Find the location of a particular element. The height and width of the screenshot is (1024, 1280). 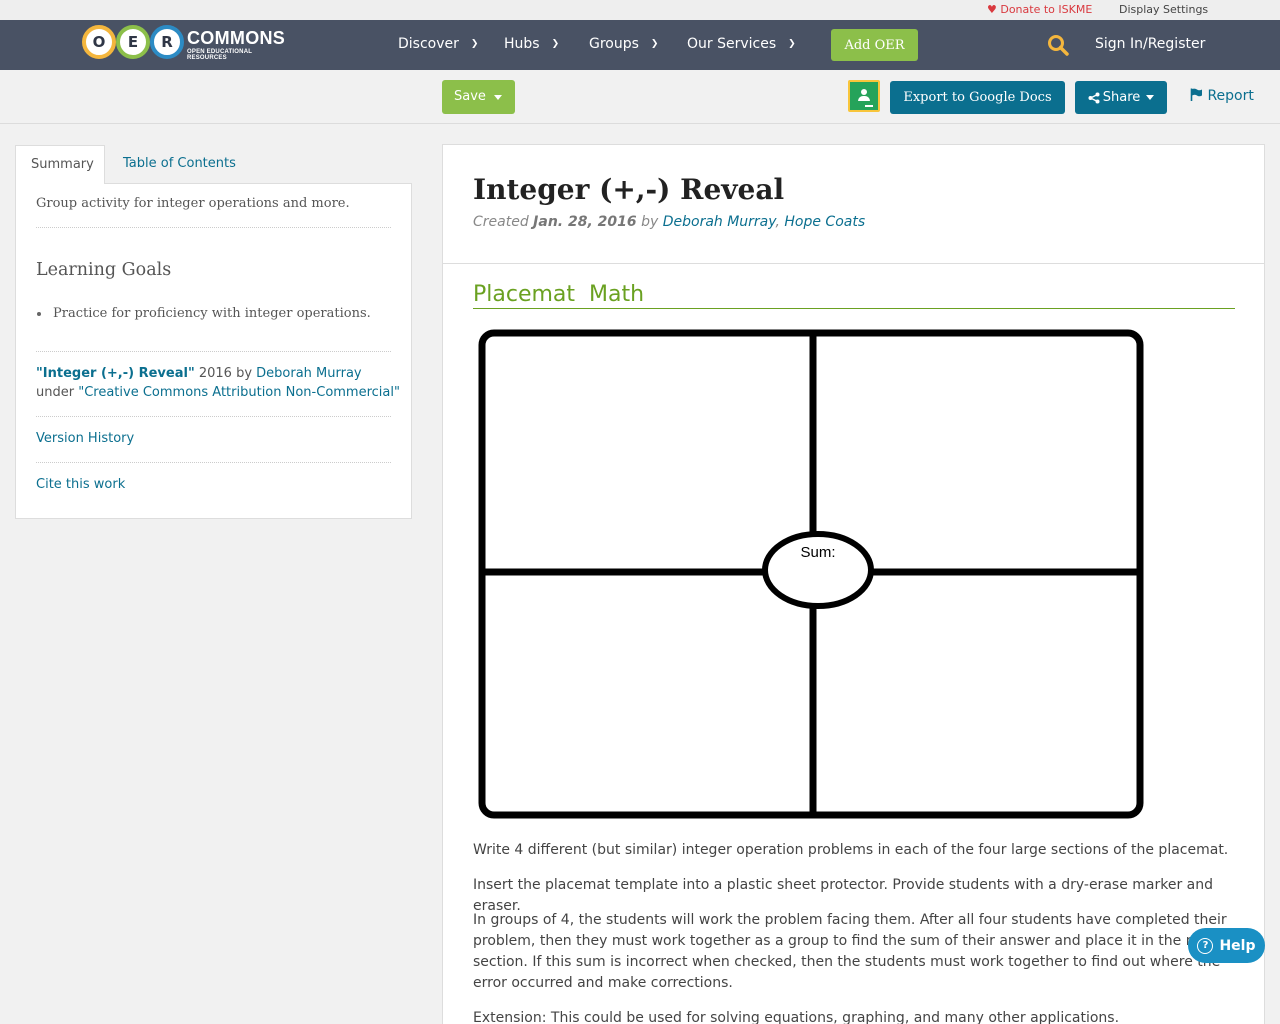

google-classroom-icon is located at coordinates (864, 96).